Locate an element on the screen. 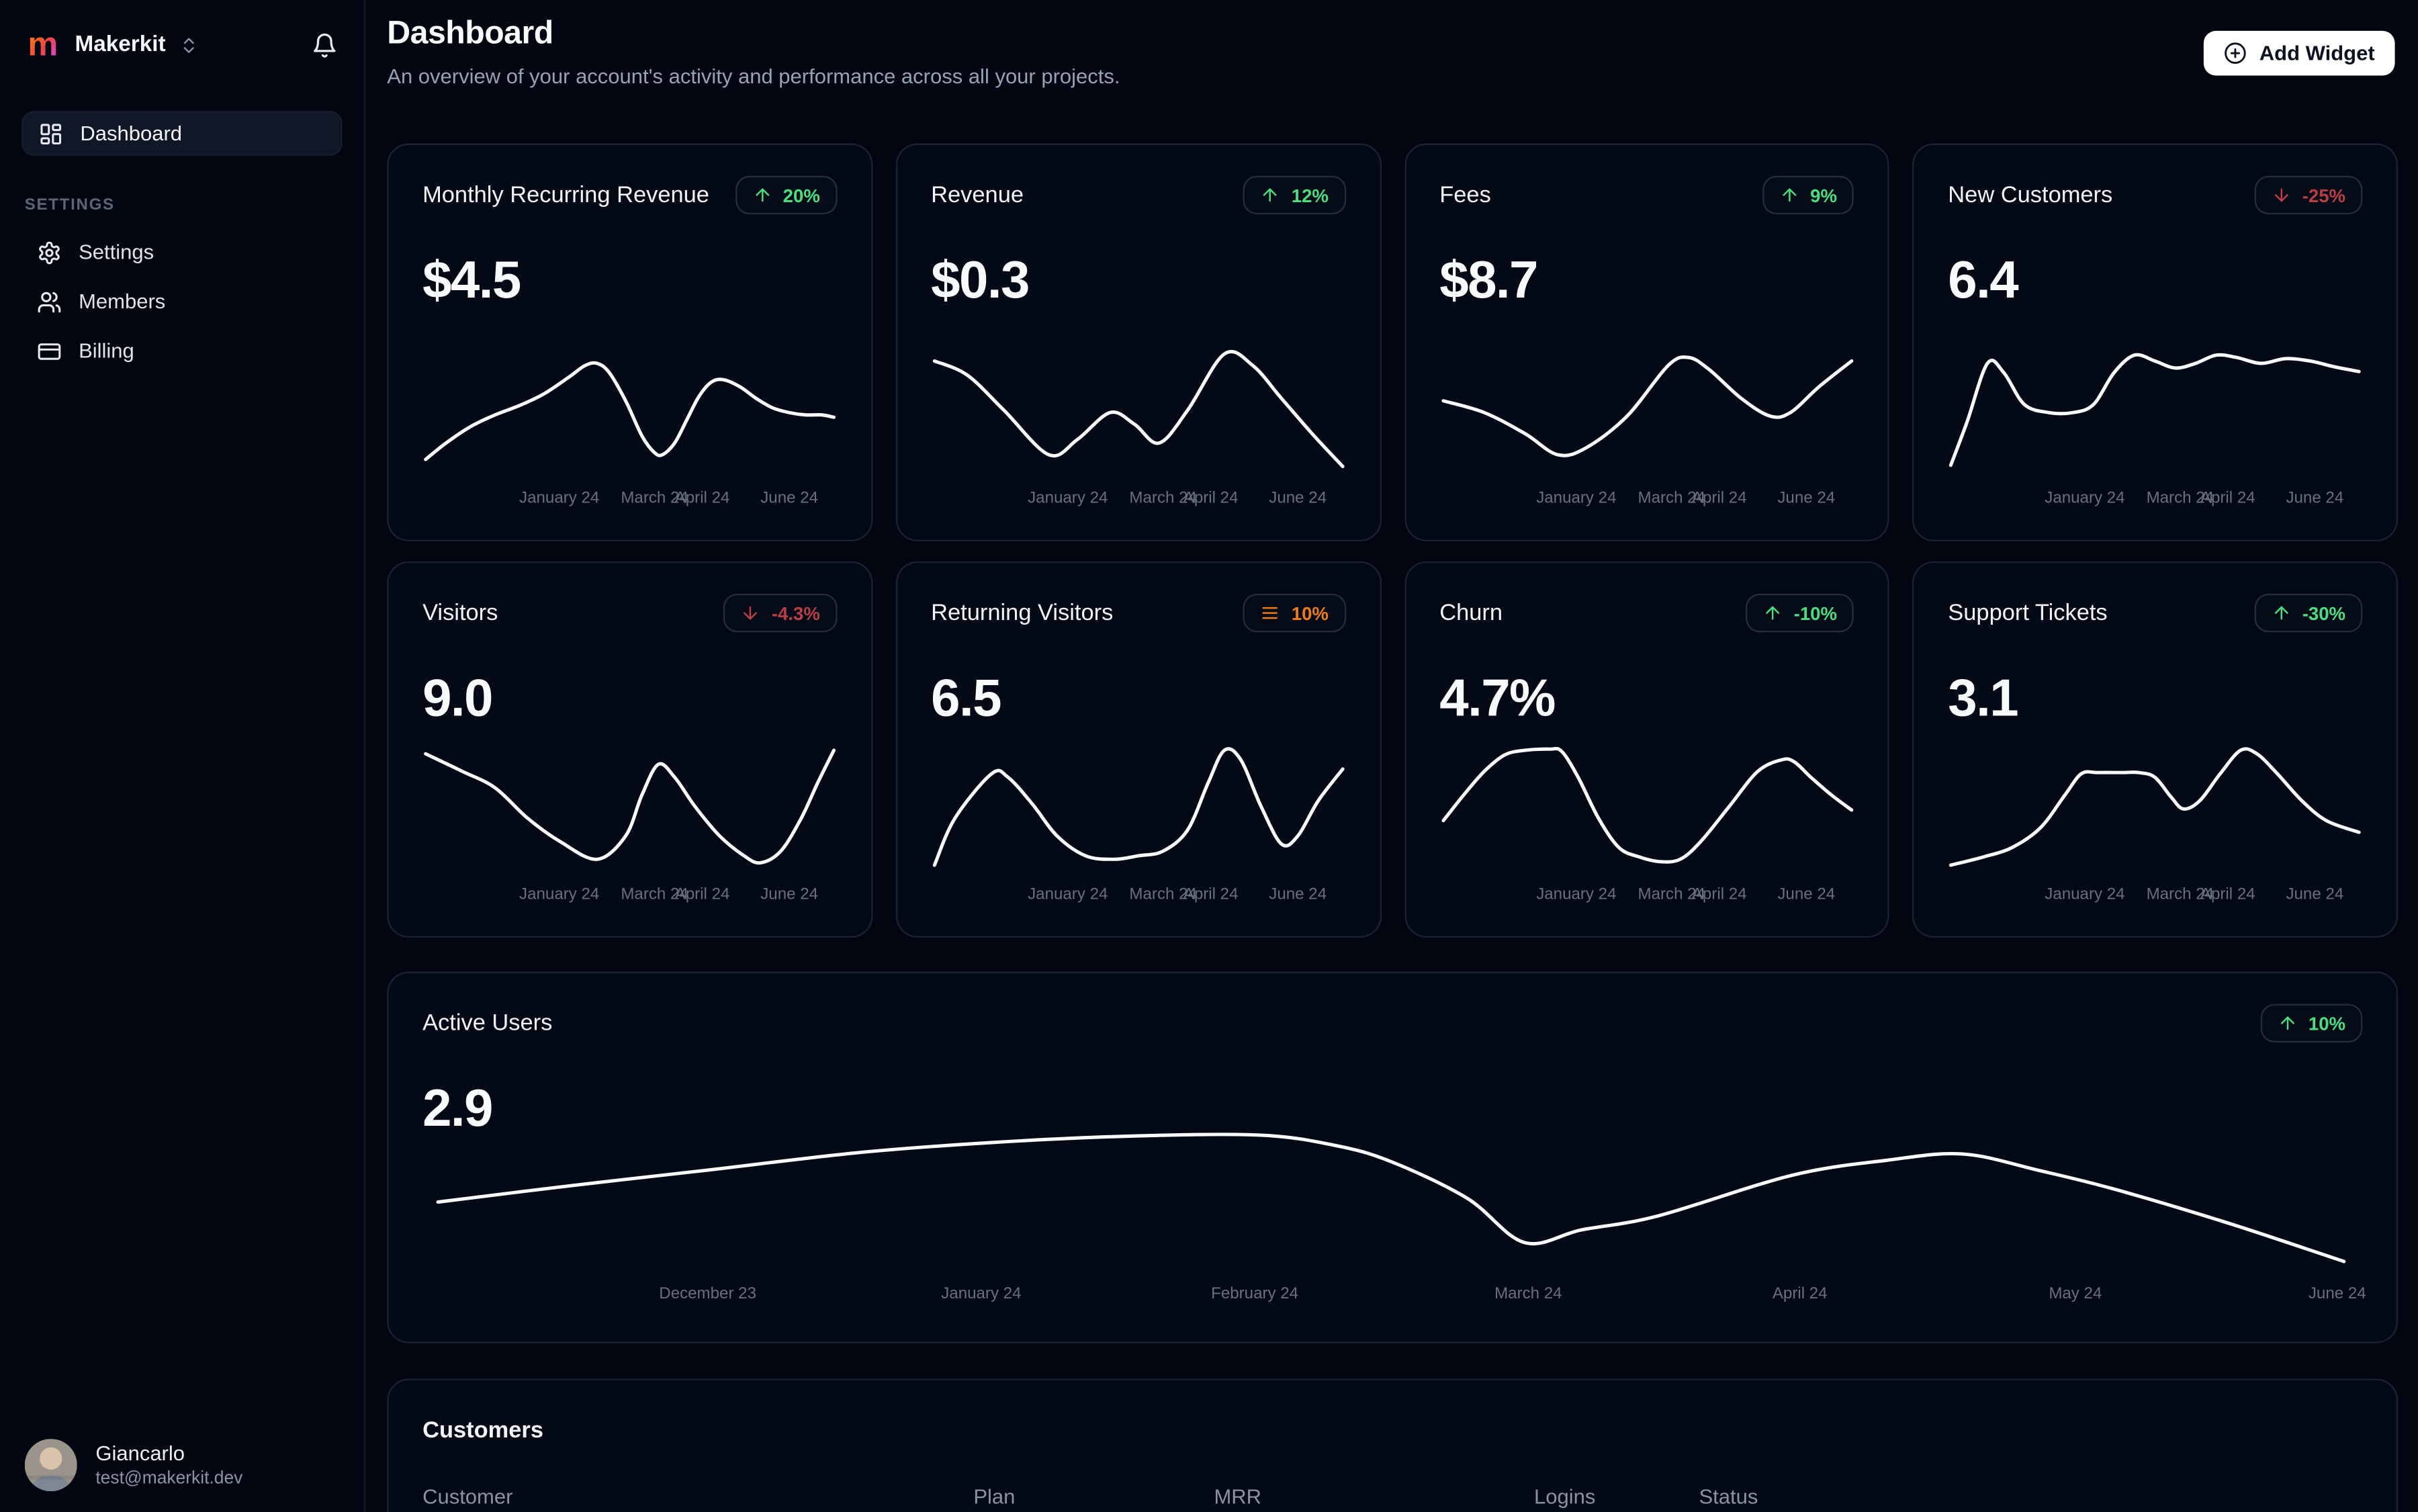 The height and width of the screenshot is (1512, 2418). widget-value: 4.7% is located at coordinates (1498, 698).